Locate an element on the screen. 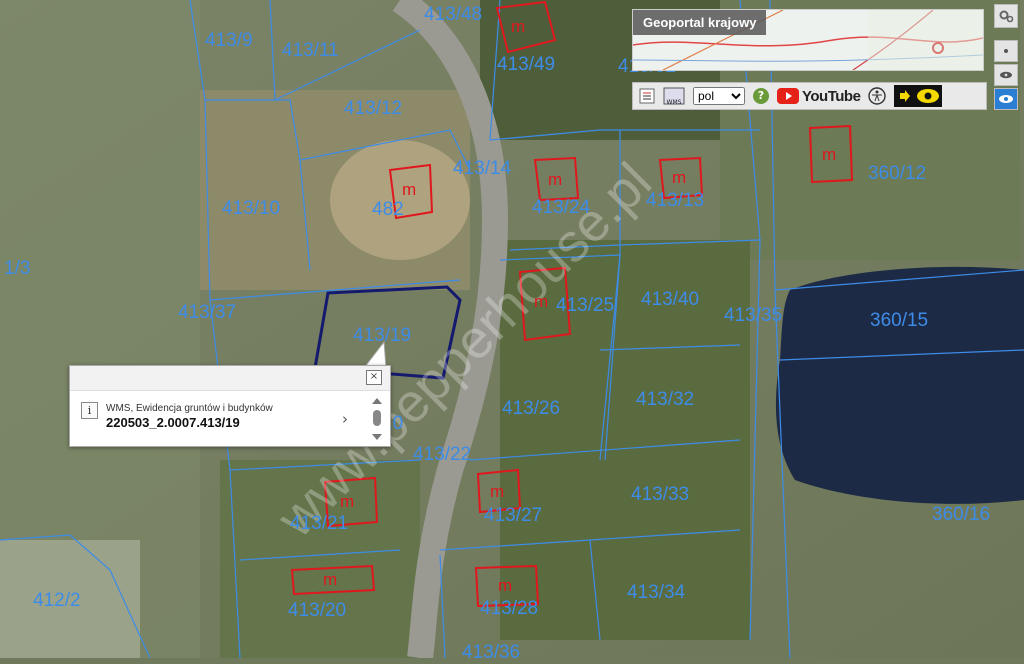  overview-map: Geoportal krajowy is located at coordinates (808, 40).